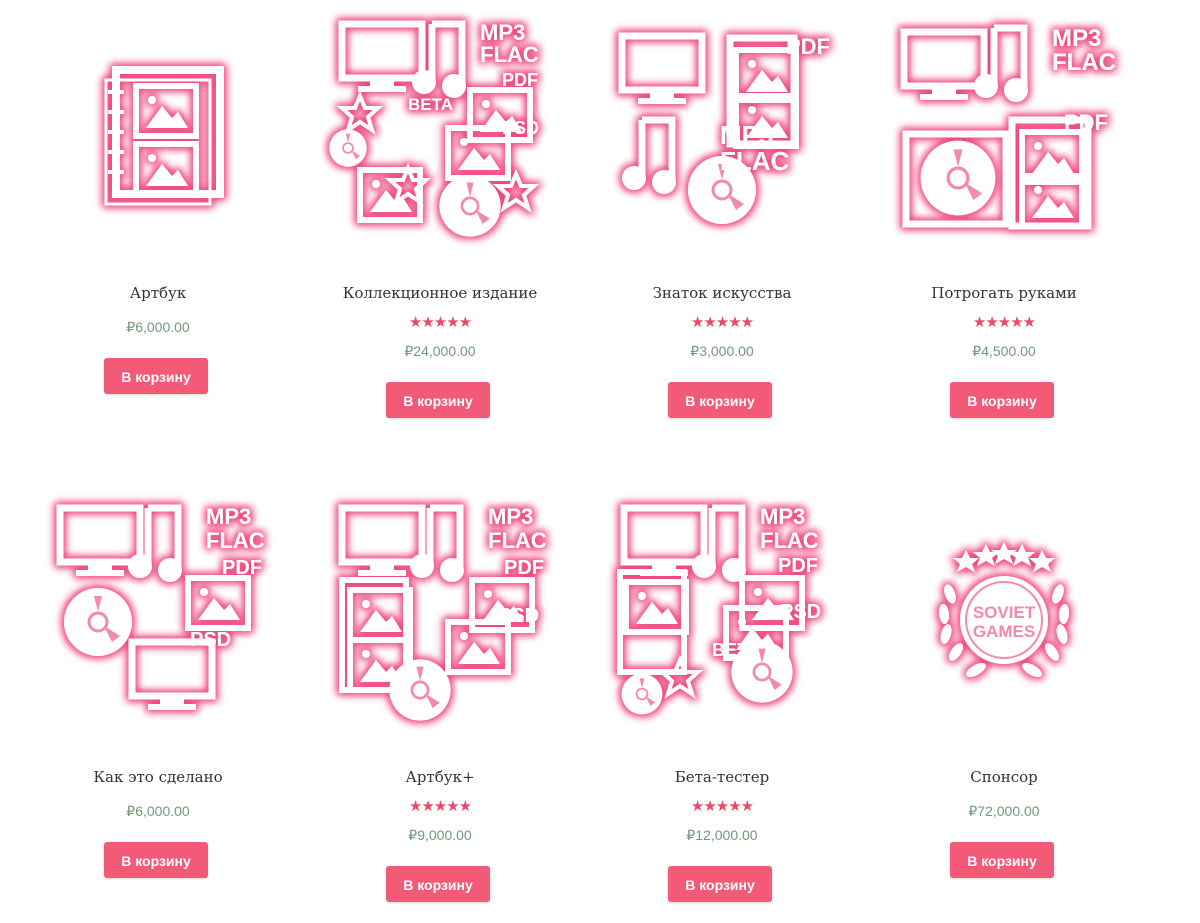 The image size is (1200, 923). Describe the element at coordinates (722, 777) in the screenshot. I see `product-title: Бета-тестер` at that location.